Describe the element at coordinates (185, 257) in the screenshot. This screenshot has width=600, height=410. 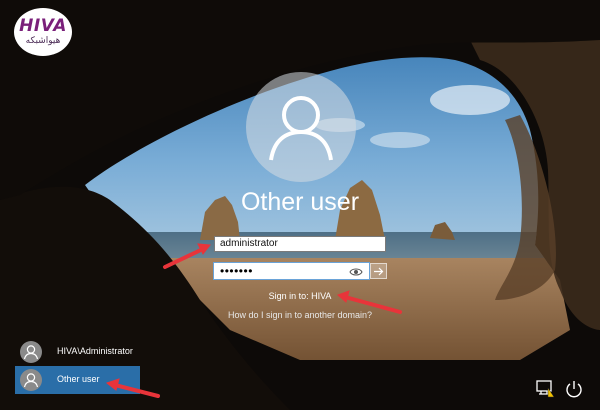
I see `annotation-arrow-username` at that location.